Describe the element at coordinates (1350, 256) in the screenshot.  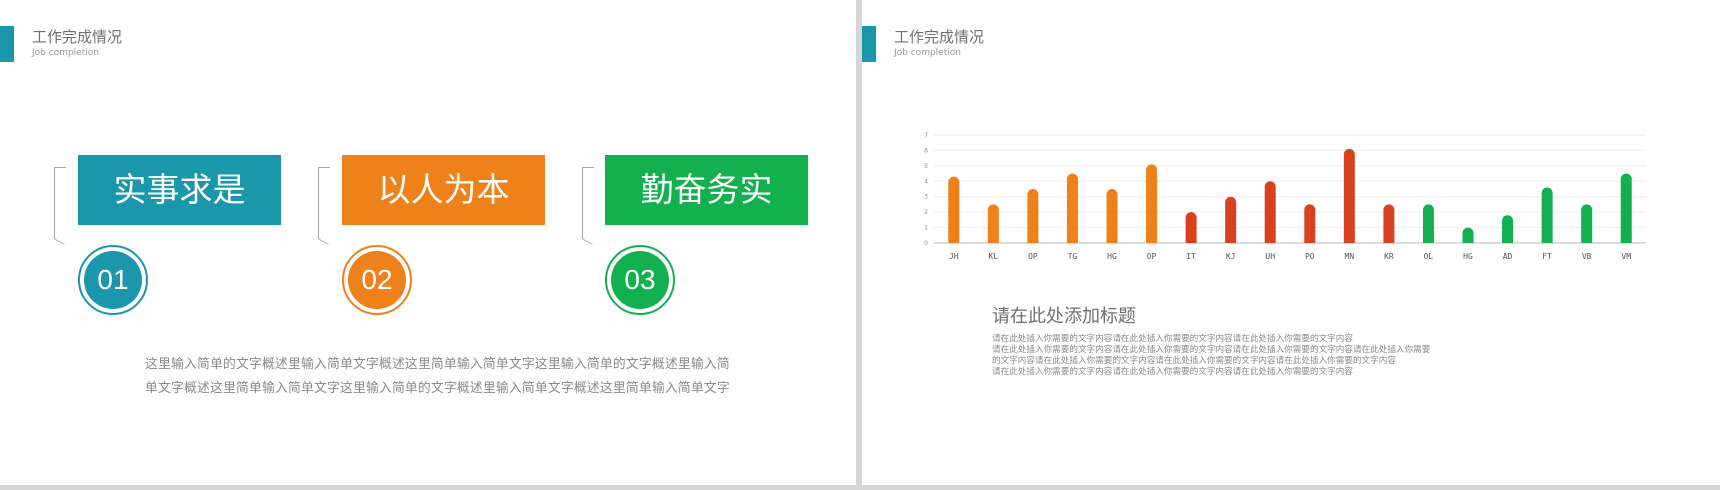
I see `x-tick-label: MN` at that location.